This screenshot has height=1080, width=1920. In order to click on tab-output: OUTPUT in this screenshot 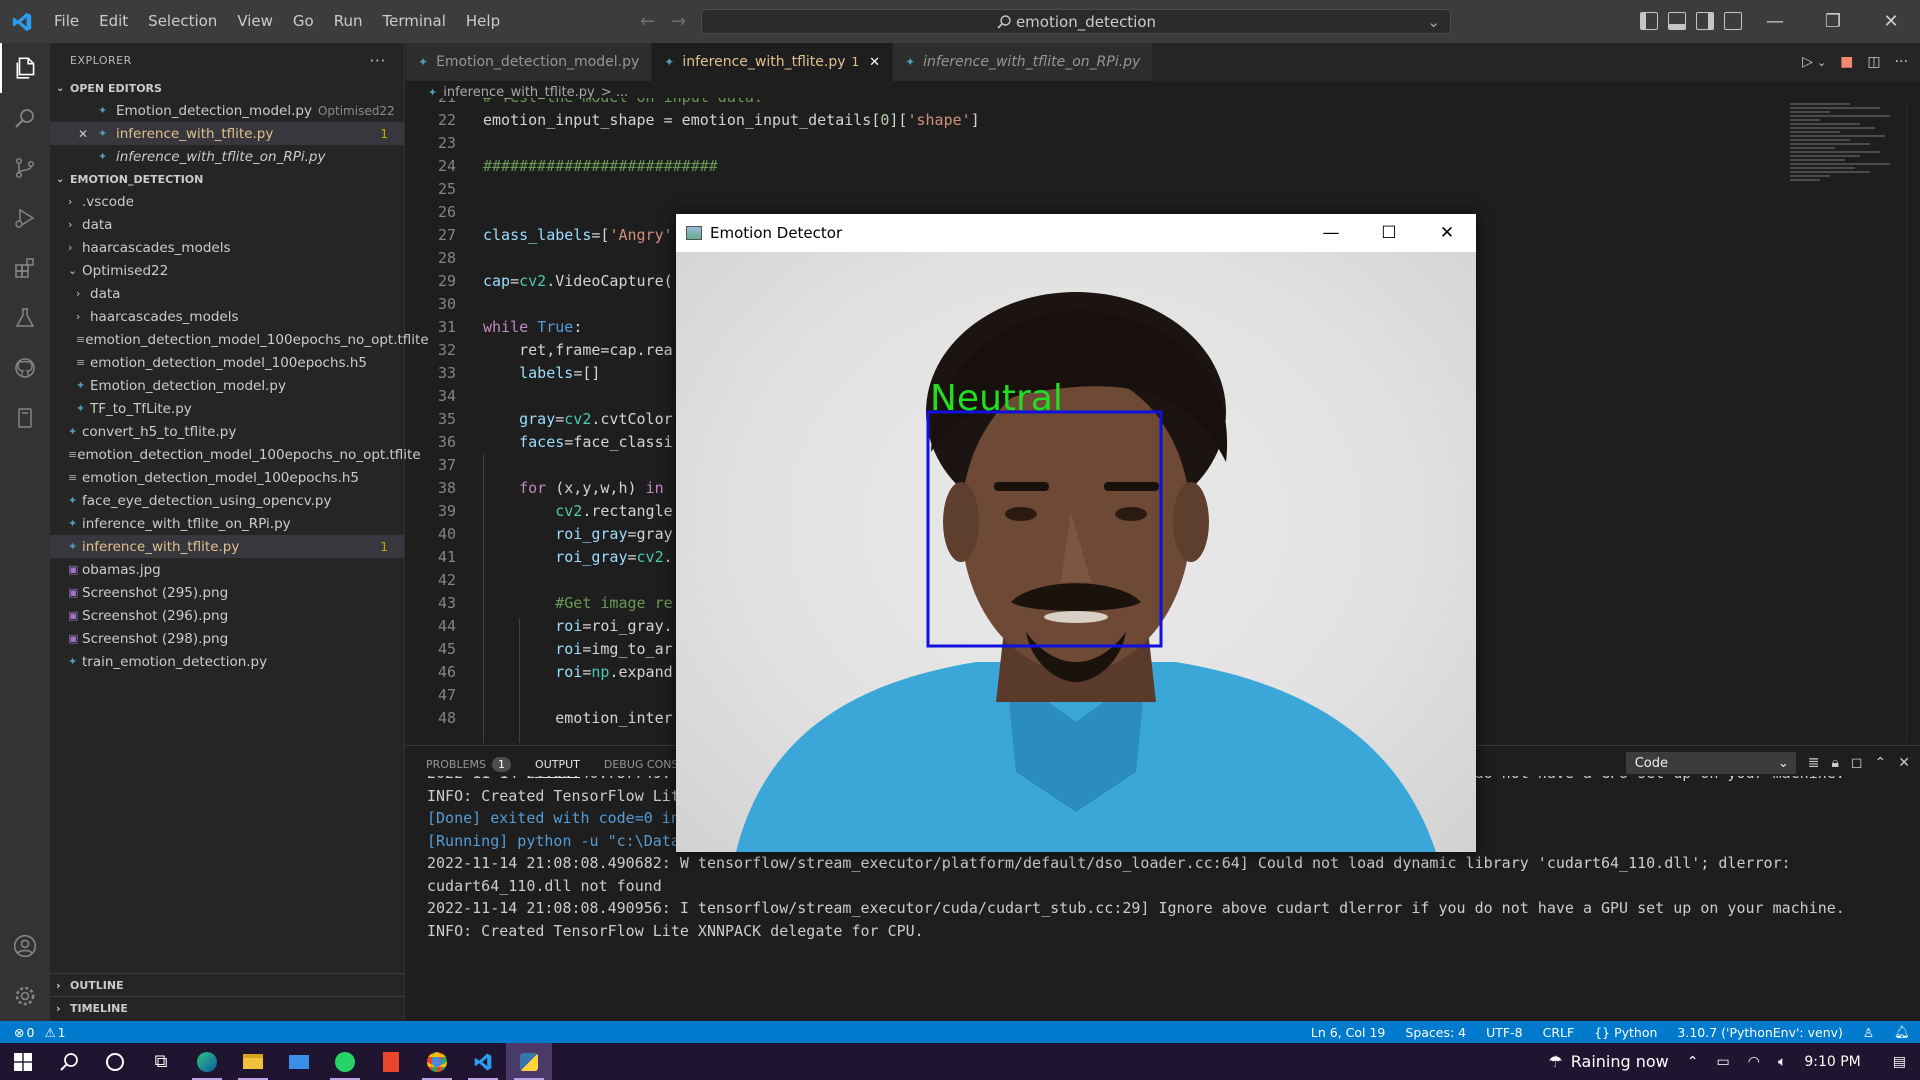, I will do `click(557, 768)`.